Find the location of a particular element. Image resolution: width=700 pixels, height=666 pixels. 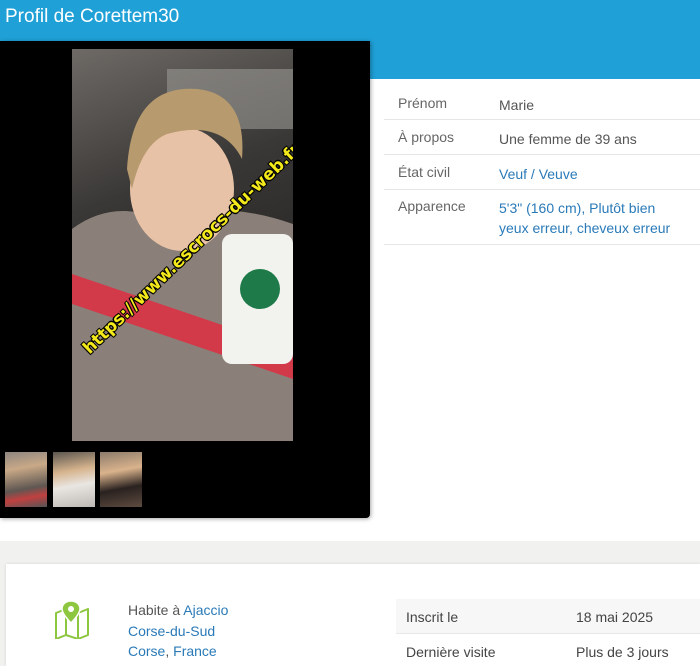

info-row-firstname: Prénom Marie is located at coordinates (542, 103).